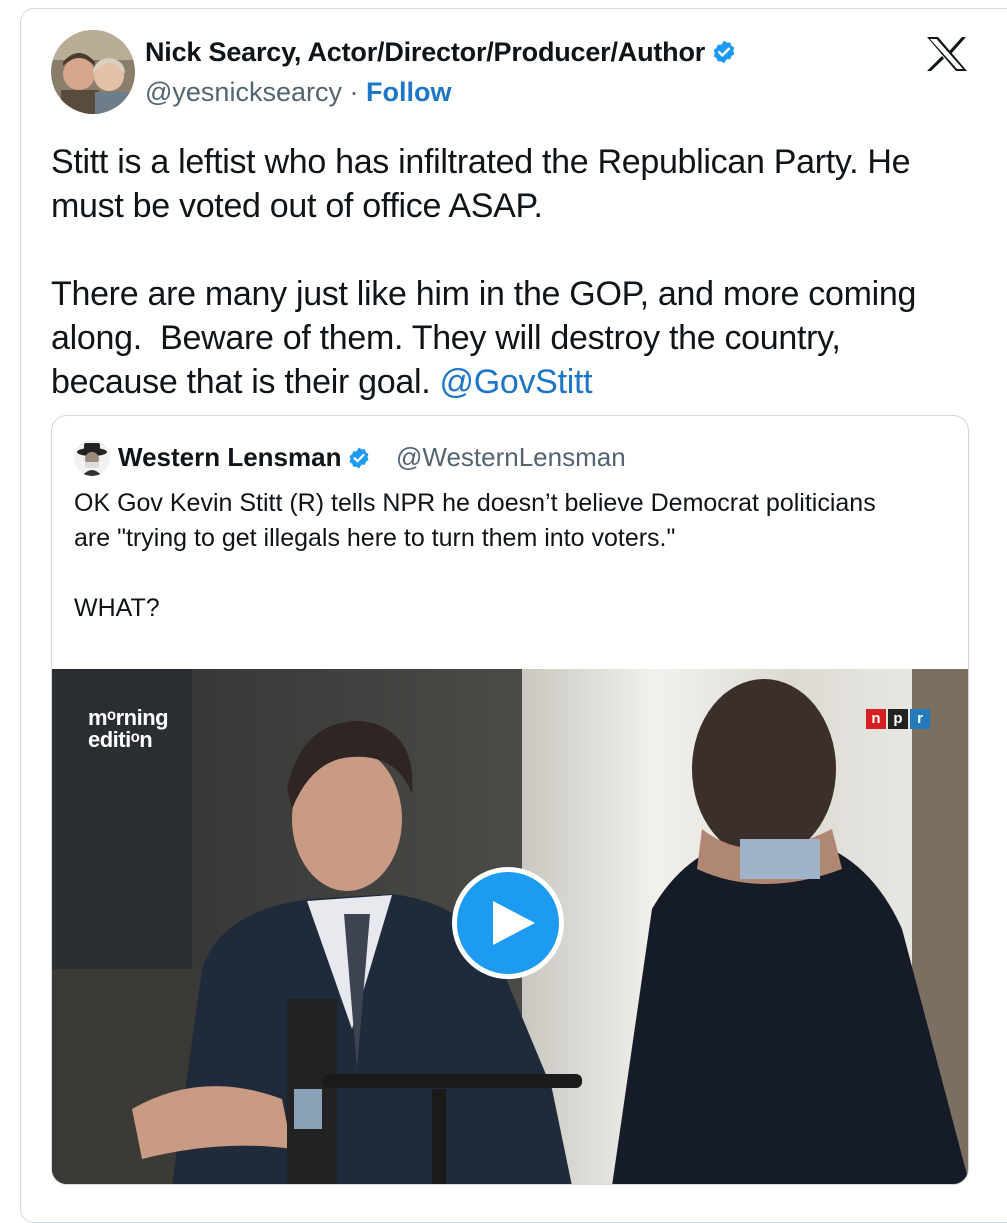 Image resolution: width=1007 pixels, height=1223 pixels. Describe the element at coordinates (120, 739) in the screenshot. I see `morning-edition-logo-line2: editiᵒn` at that location.